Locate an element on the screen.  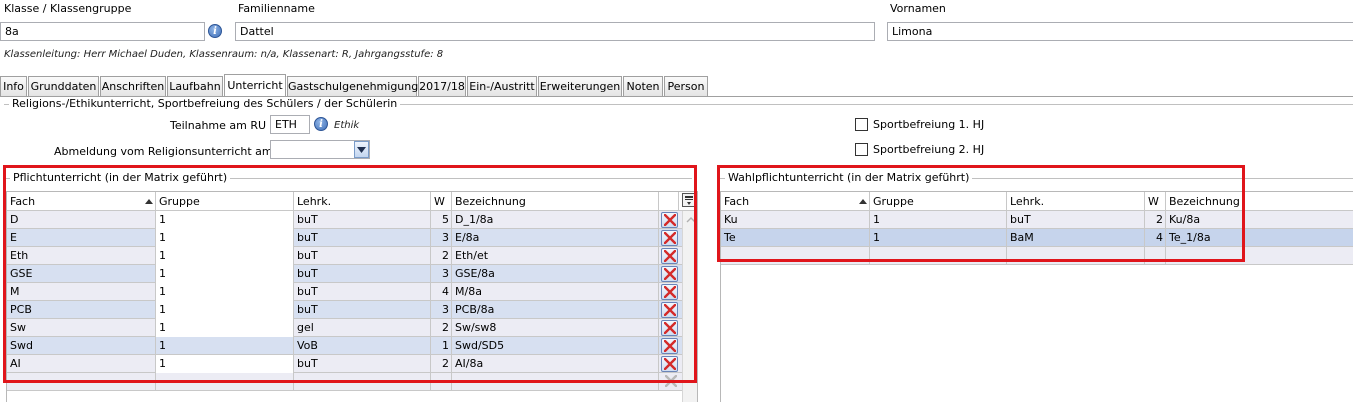
sport1-checkbox is located at coordinates (861, 124).